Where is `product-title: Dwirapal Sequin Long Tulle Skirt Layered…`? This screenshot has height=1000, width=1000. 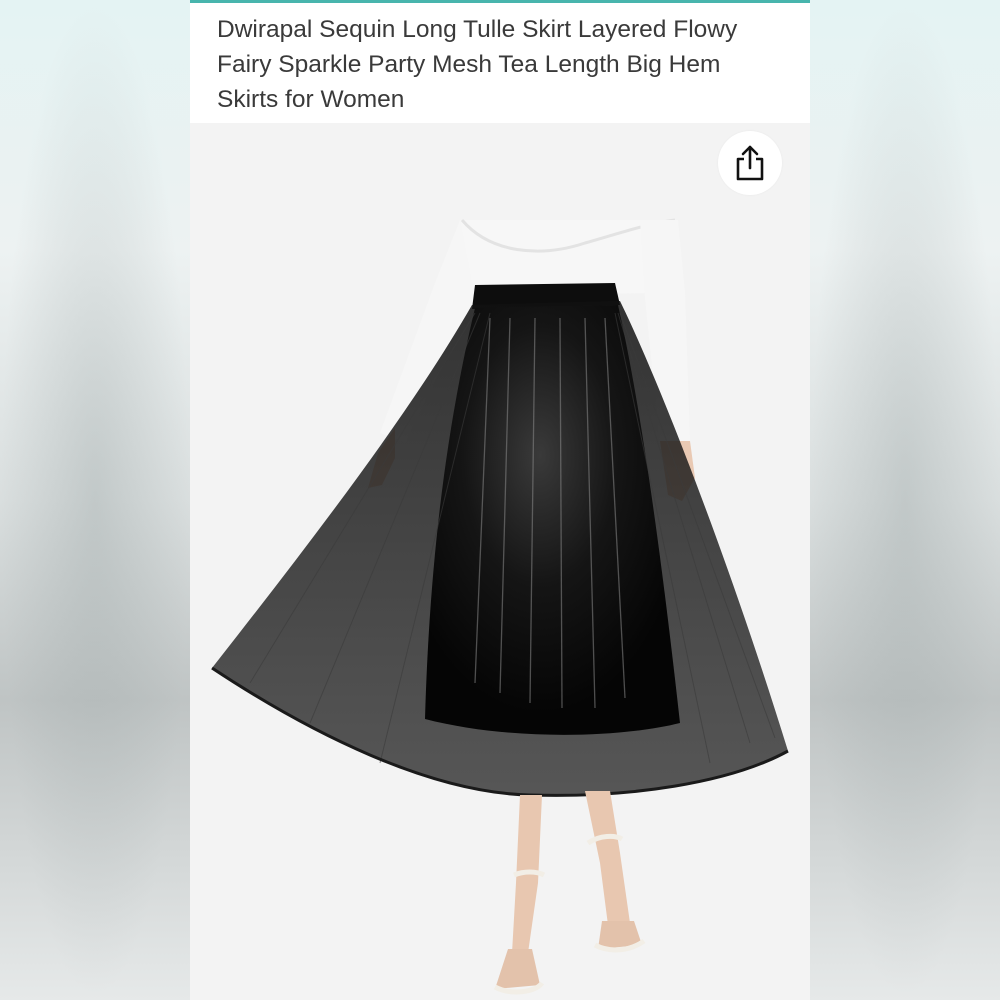
product-title: Dwirapal Sequin Long Tulle Skirt Layered… is located at coordinates (477, 64).